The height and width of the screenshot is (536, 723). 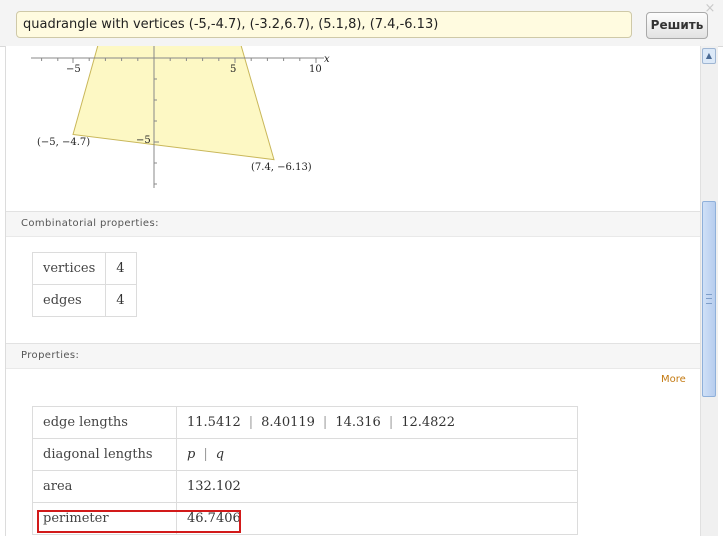 What do you see at coordinates (377, 518) in the screenshot?
I see `property-value: 46.7406` at bounding box center [377, 518].